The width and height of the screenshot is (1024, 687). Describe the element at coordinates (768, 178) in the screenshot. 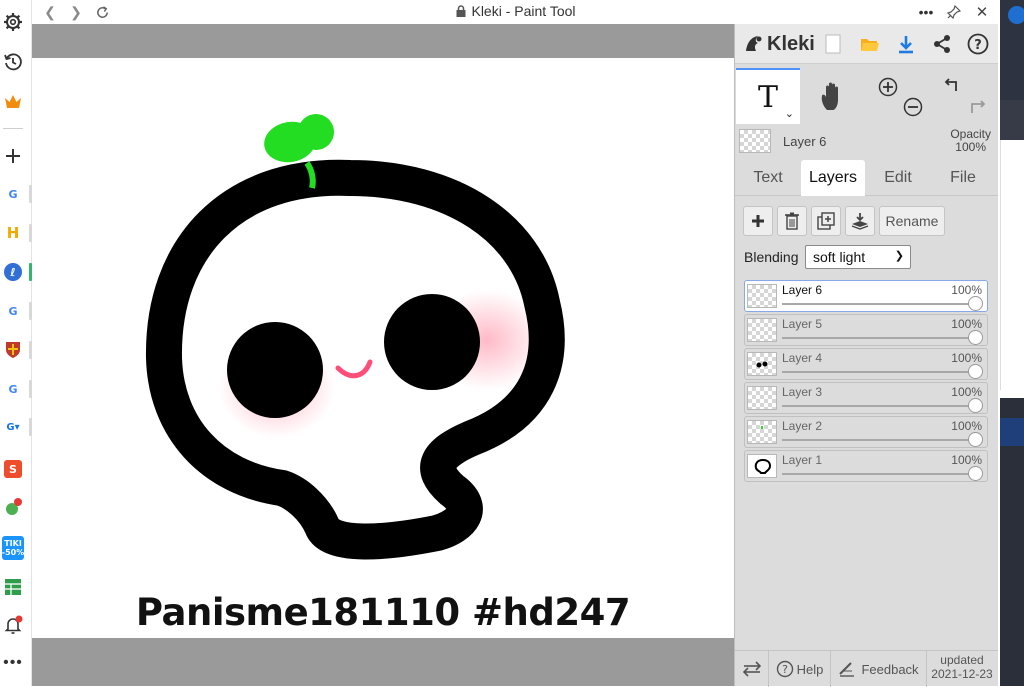

I see `tab-text: Text` at that location.